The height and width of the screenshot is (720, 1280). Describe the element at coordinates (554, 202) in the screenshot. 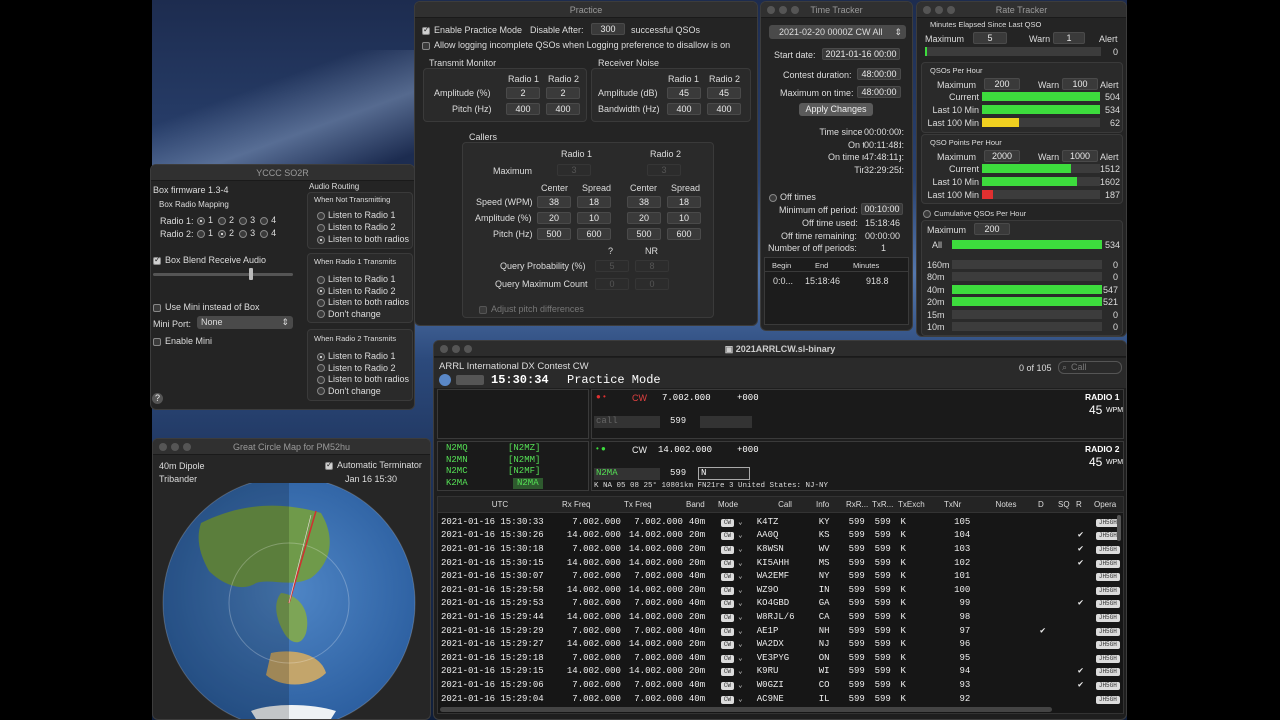

I see `speed-center-r1: 38` at that location.